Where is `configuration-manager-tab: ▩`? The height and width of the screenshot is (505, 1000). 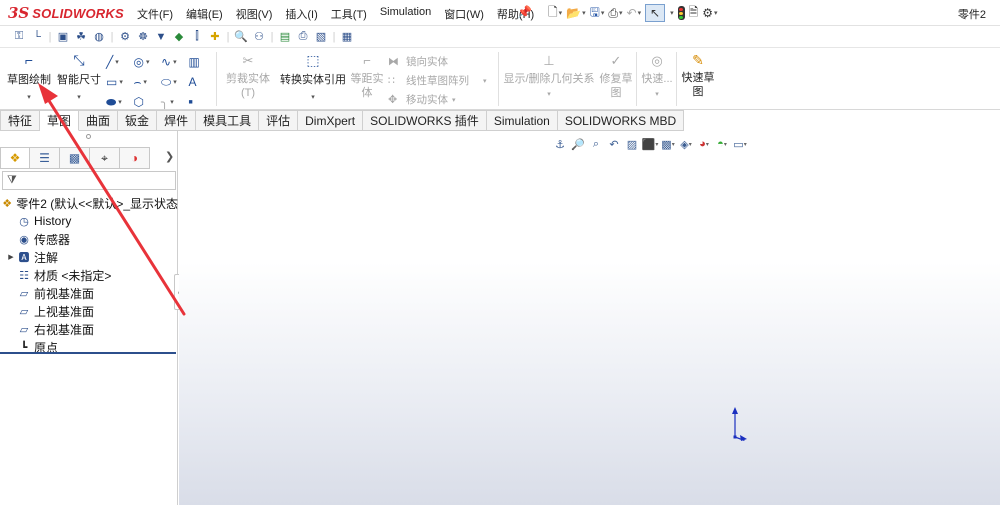 configuration-manager-tab: ▩ is located at coordinates (75, 158).